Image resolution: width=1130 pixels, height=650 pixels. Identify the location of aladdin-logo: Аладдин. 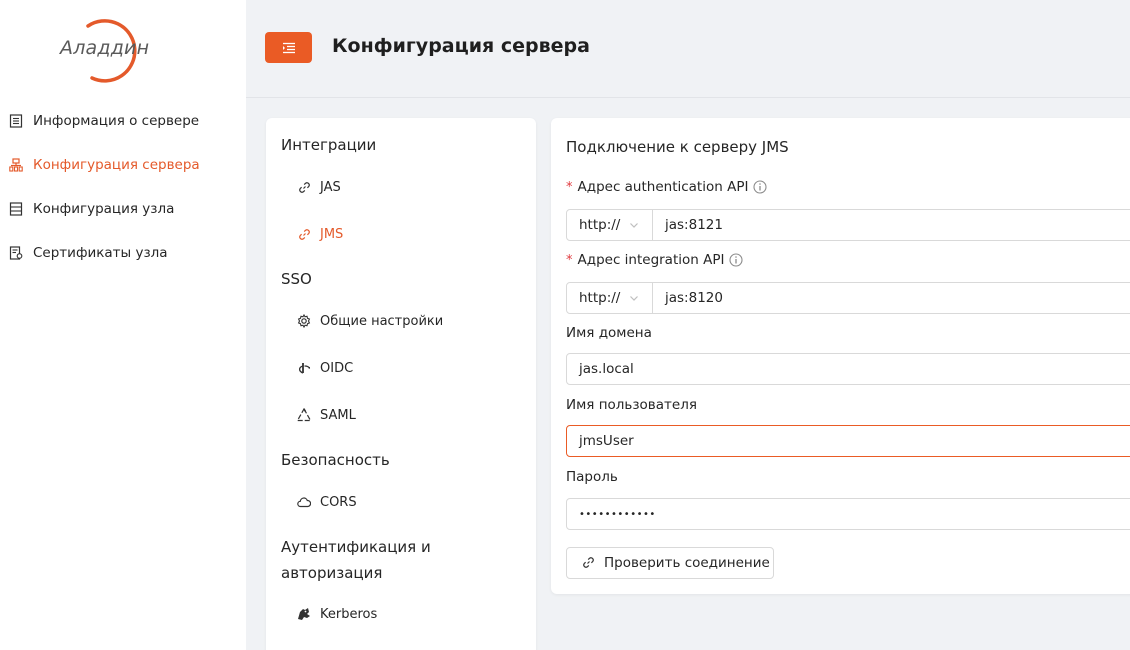
(108, 48).